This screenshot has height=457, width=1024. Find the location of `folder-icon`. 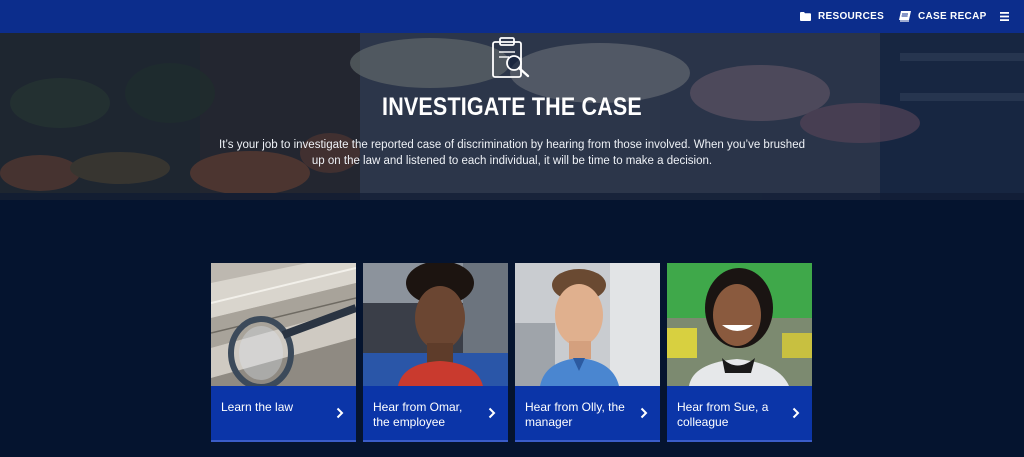

folder-icon is located at coordinates (805, 16).